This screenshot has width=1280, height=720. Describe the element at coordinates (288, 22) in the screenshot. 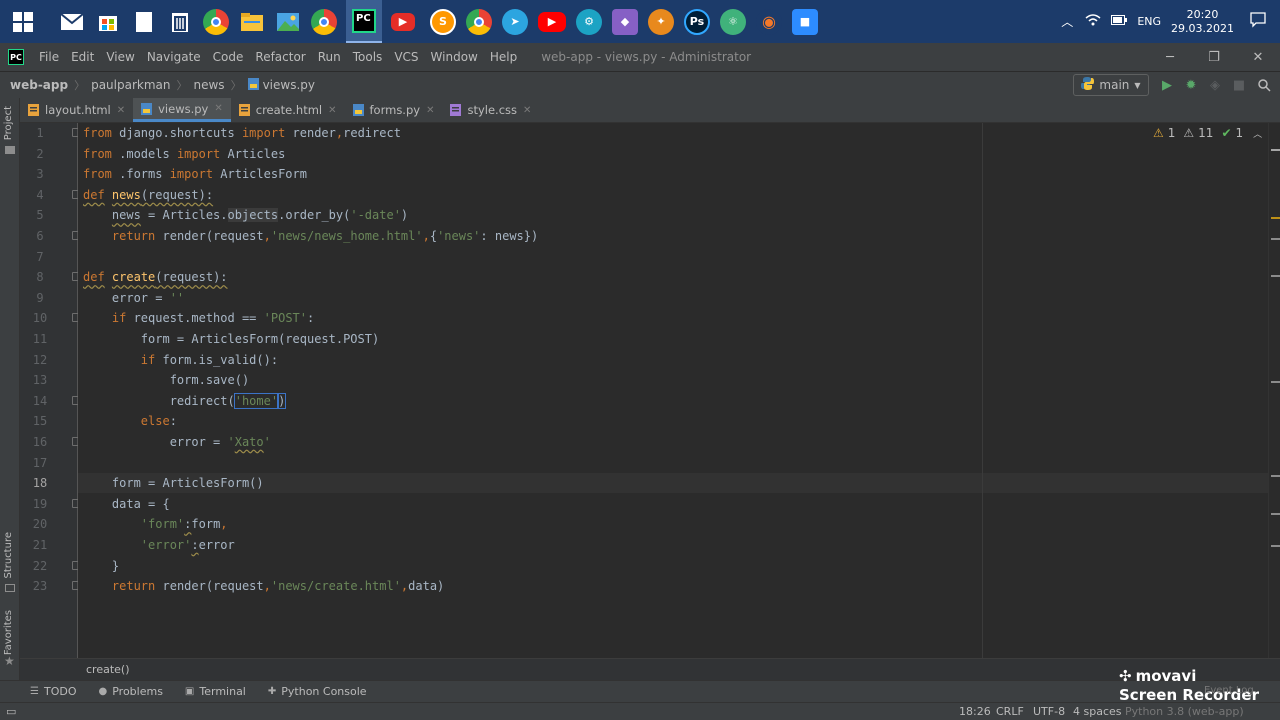

I see `photos-icon` at that location.